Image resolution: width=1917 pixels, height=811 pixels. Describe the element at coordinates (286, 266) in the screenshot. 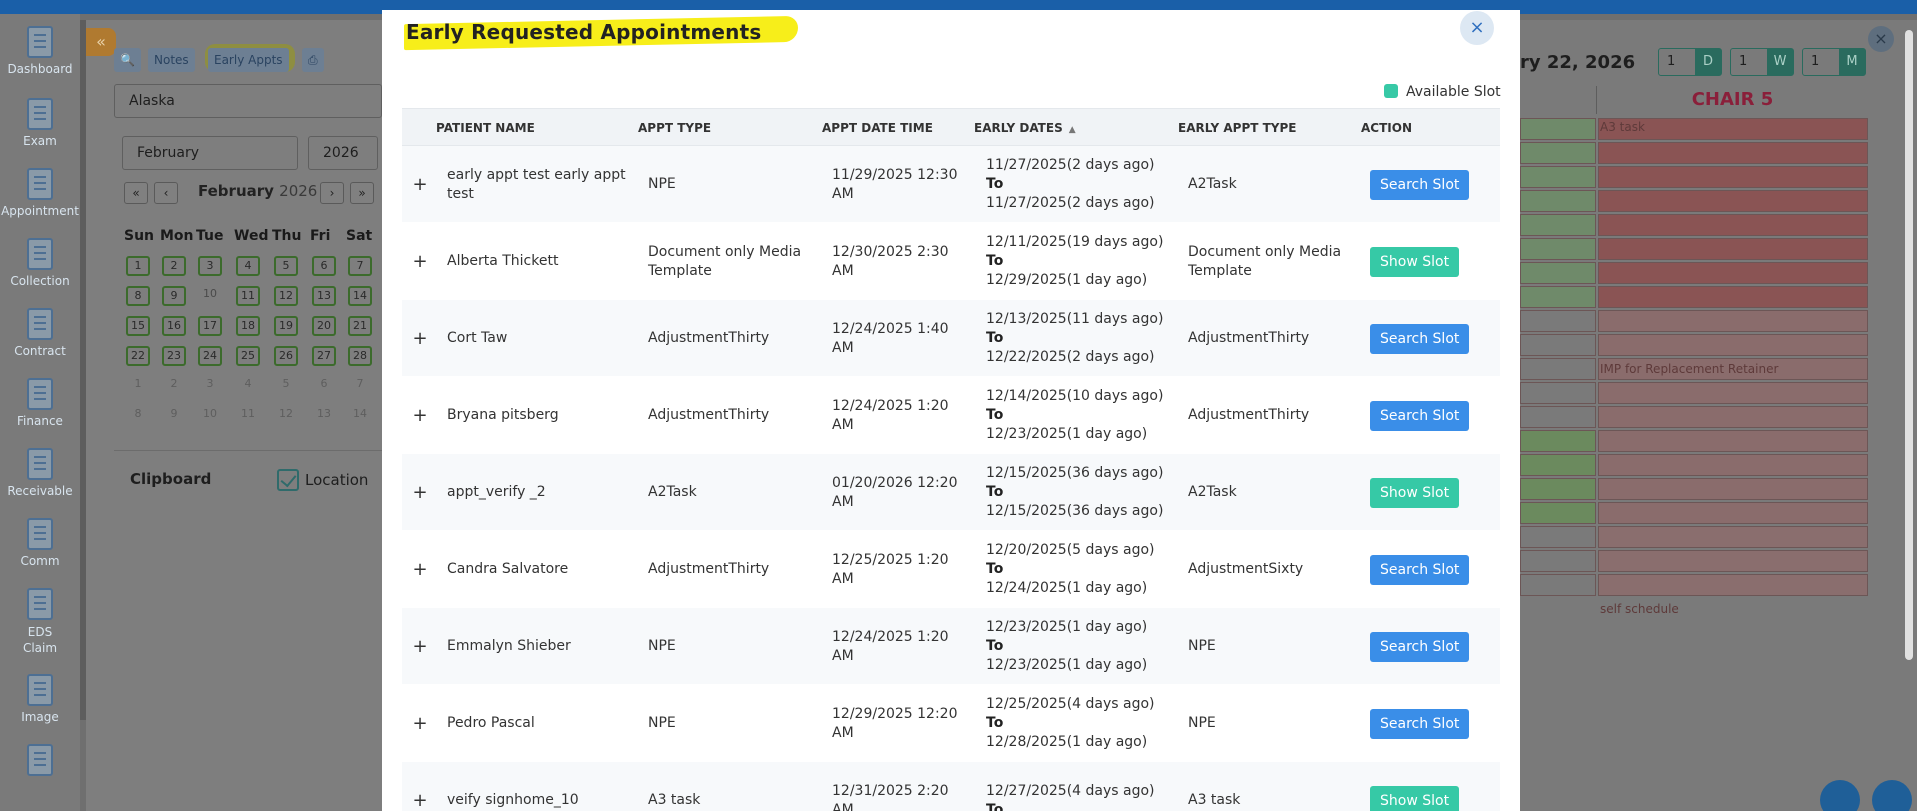

I see `calendar-day: 5` at that location.